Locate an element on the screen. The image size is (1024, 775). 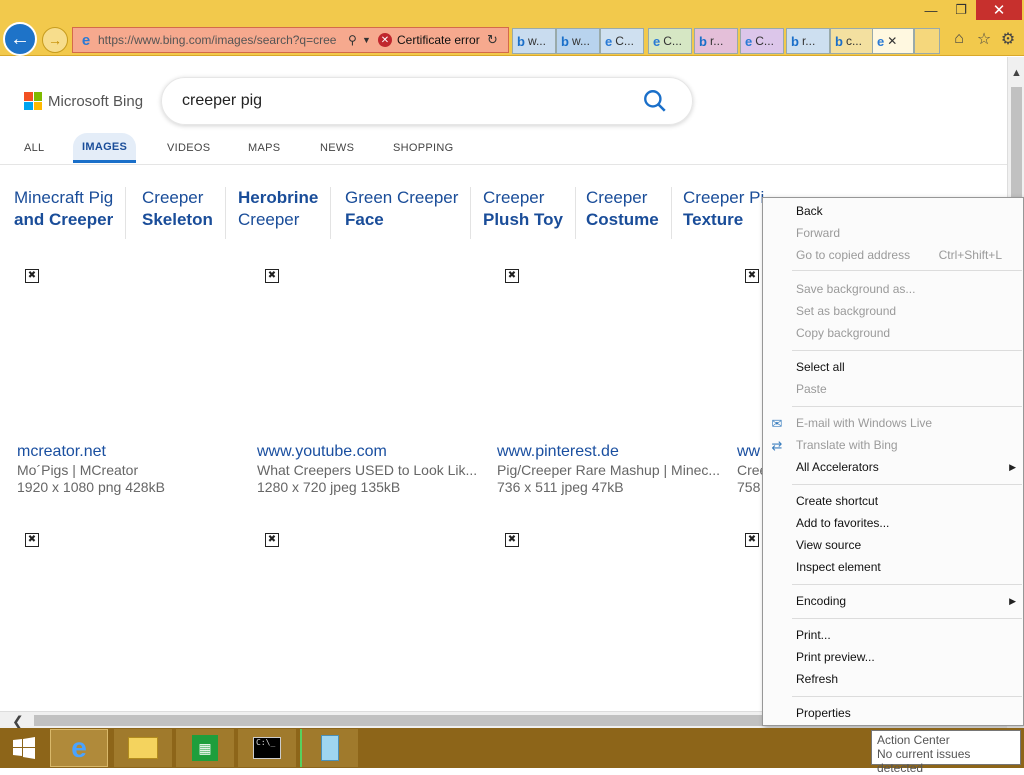
menu-copy-background: Copy background is located at coordinates (909, 333).